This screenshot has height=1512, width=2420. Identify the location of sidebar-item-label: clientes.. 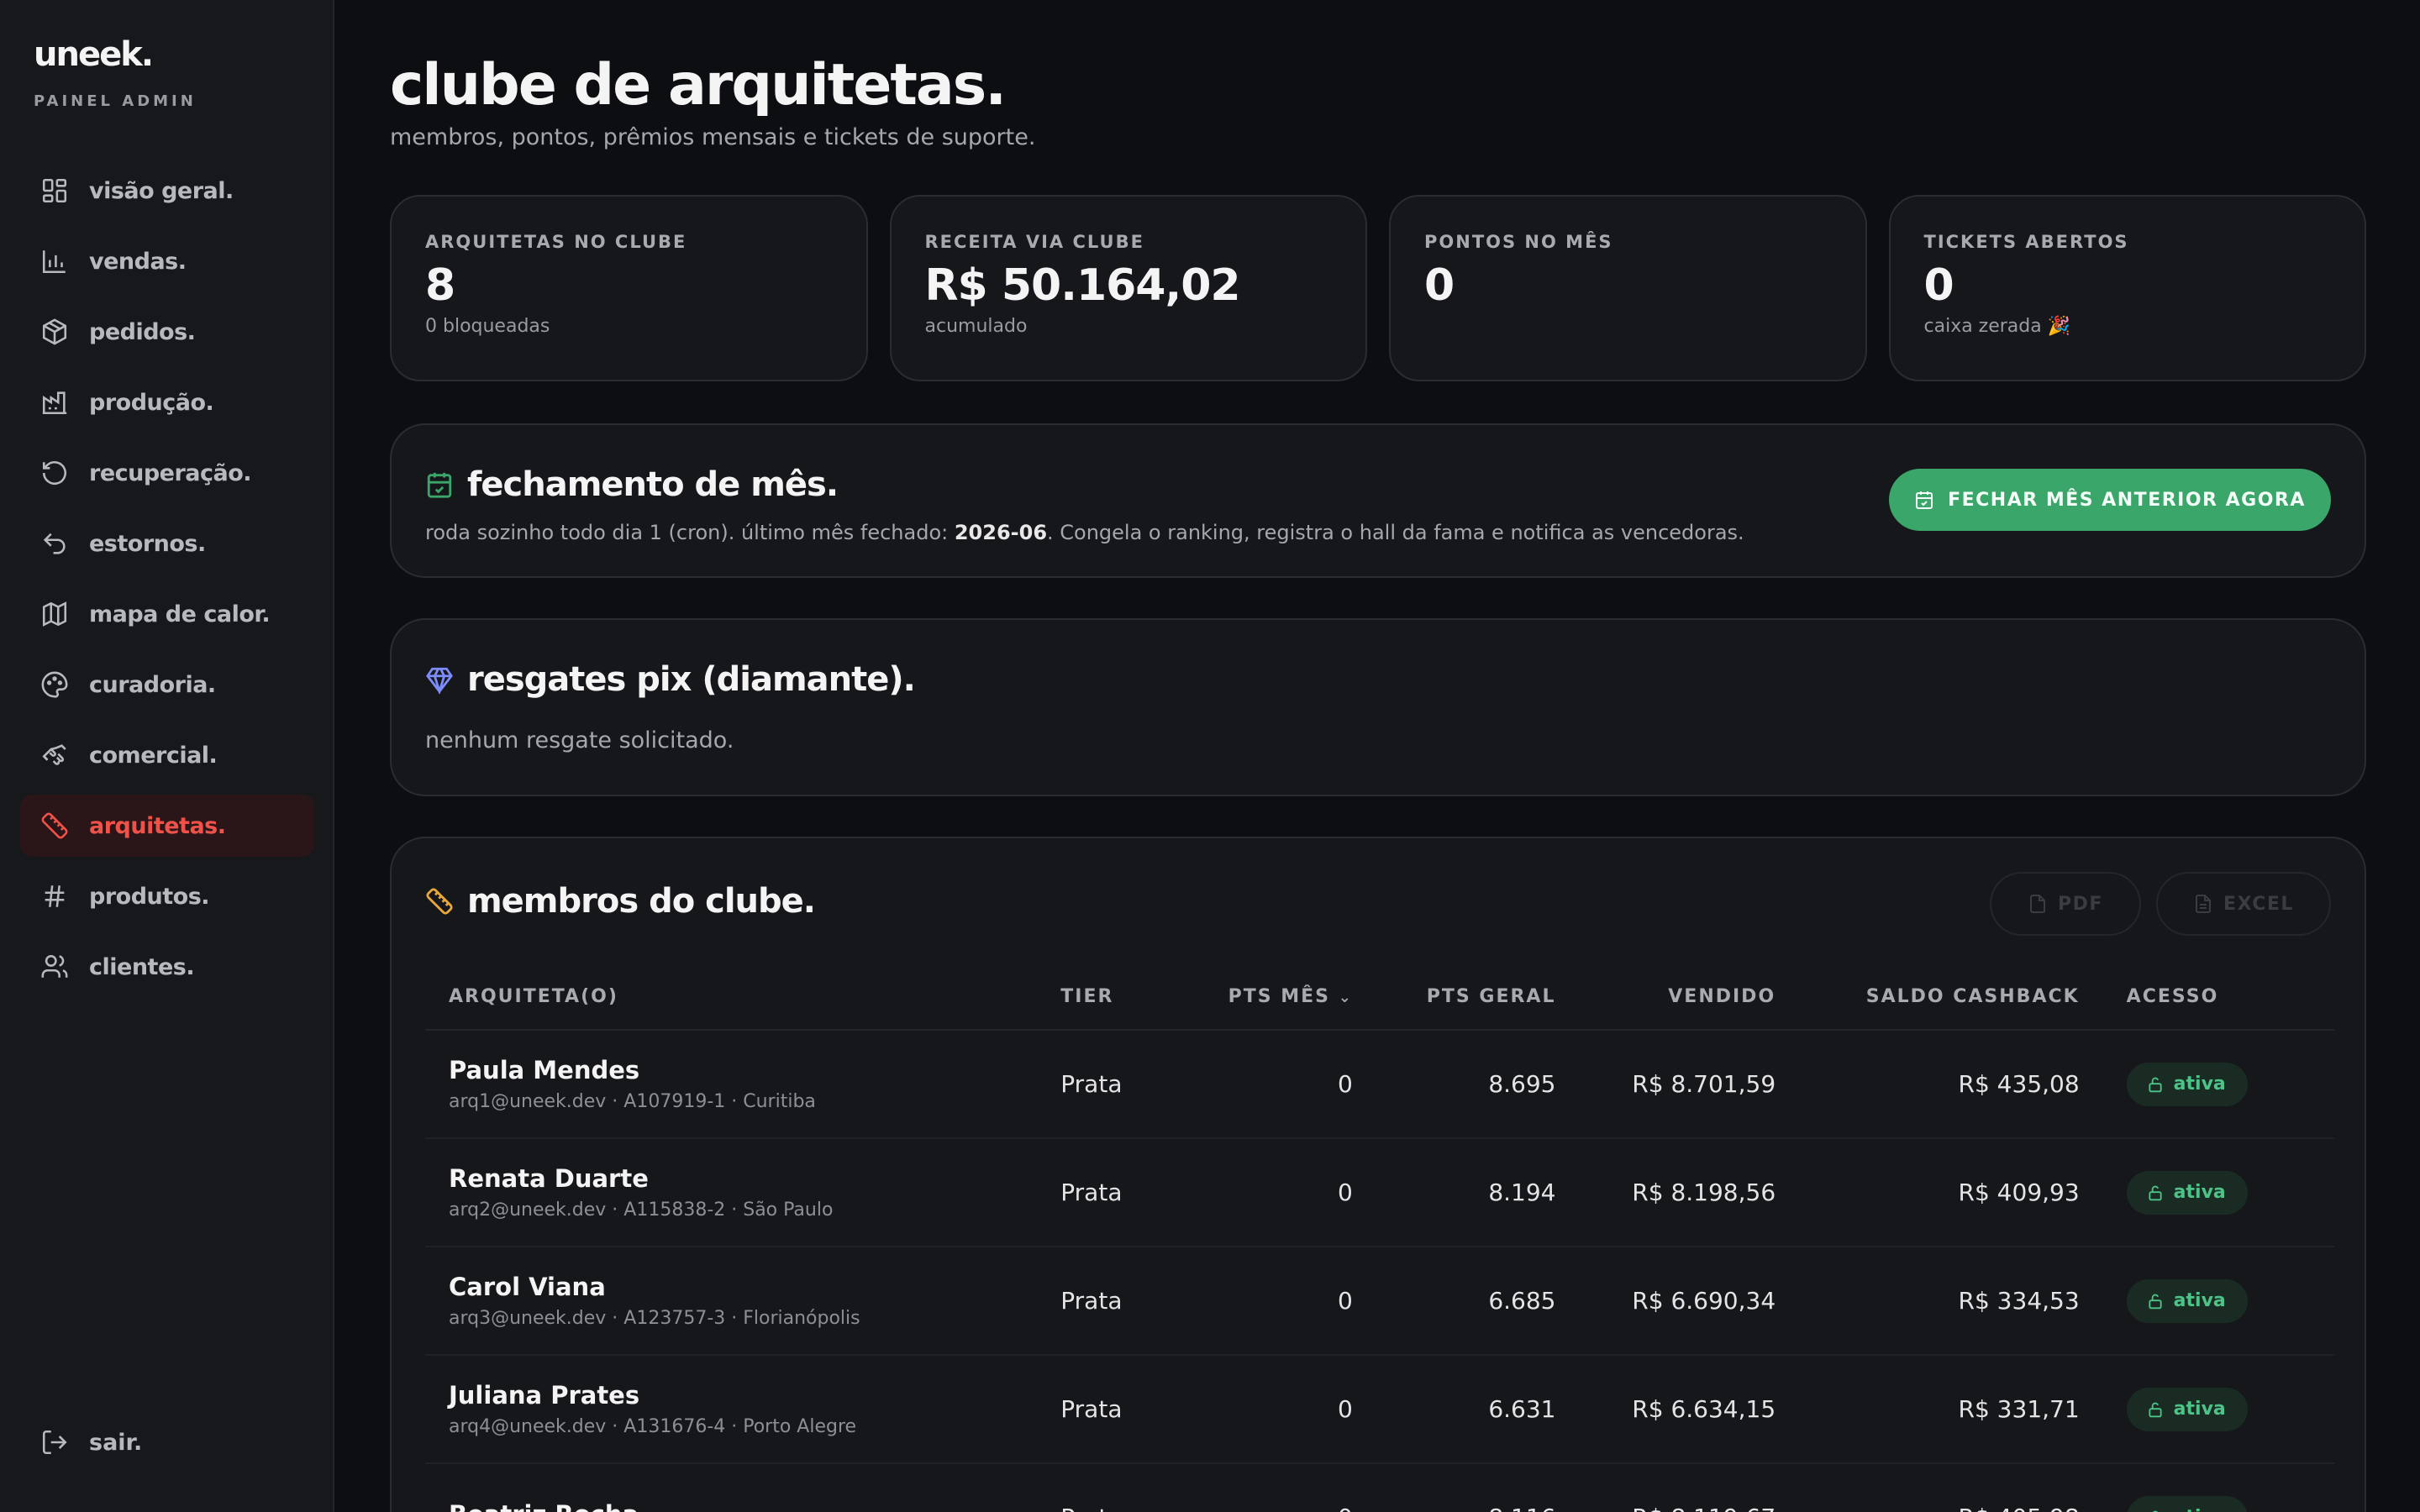
(142, 966).